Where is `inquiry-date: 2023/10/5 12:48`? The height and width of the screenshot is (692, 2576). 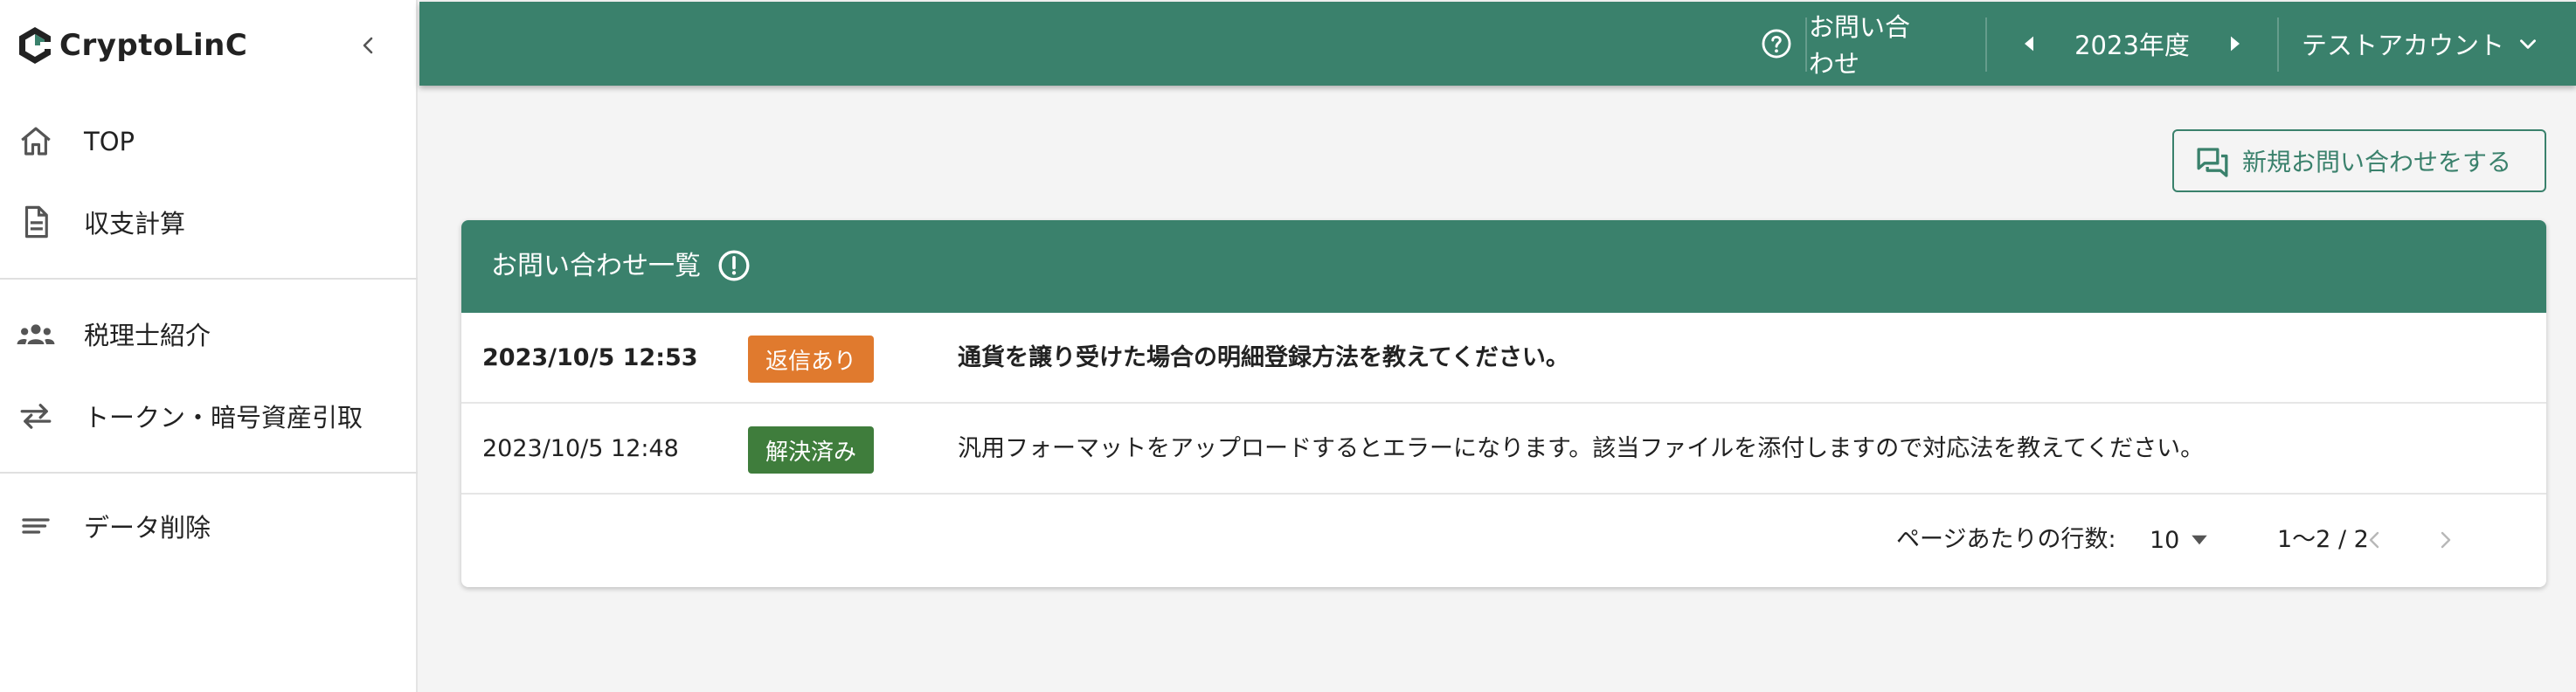
inquiry-date: 2023/10/5 12:48 is located at coordinates (580, 448).